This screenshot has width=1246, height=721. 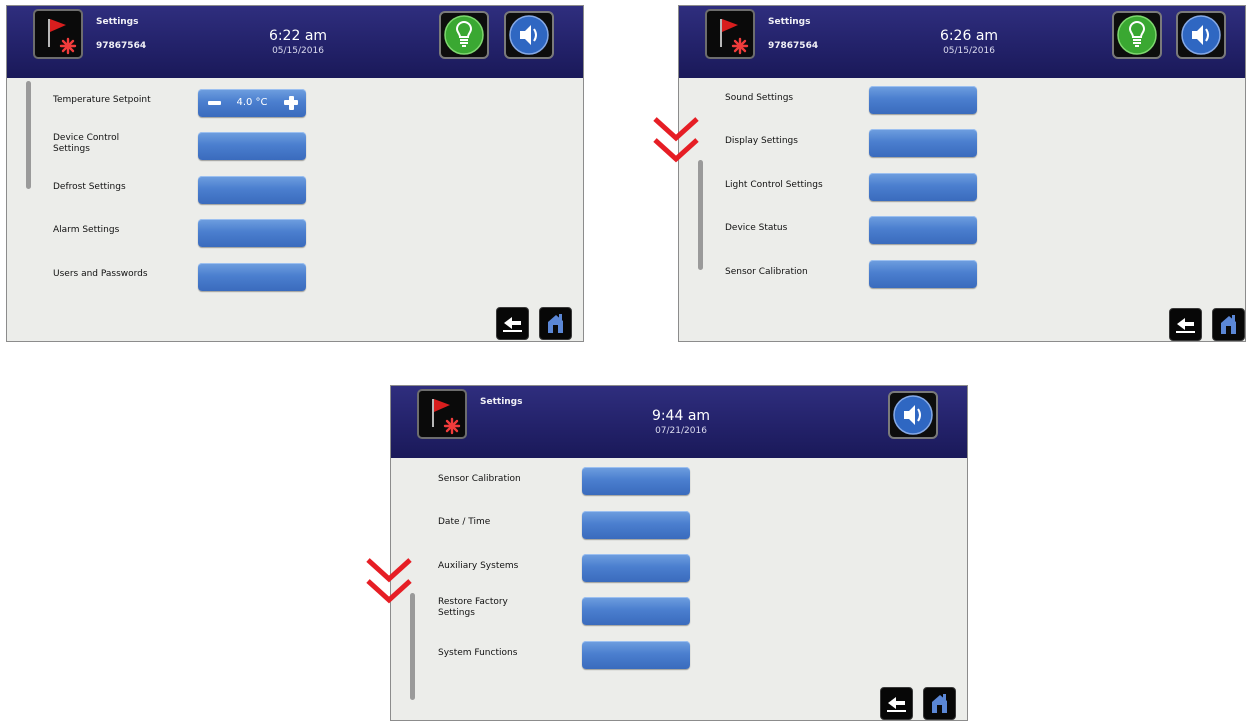 What do you see at coordinates (478, 653) in the screenshot?
I see `row-label-system-functions: System Functions` at bounding box center [478, 653].